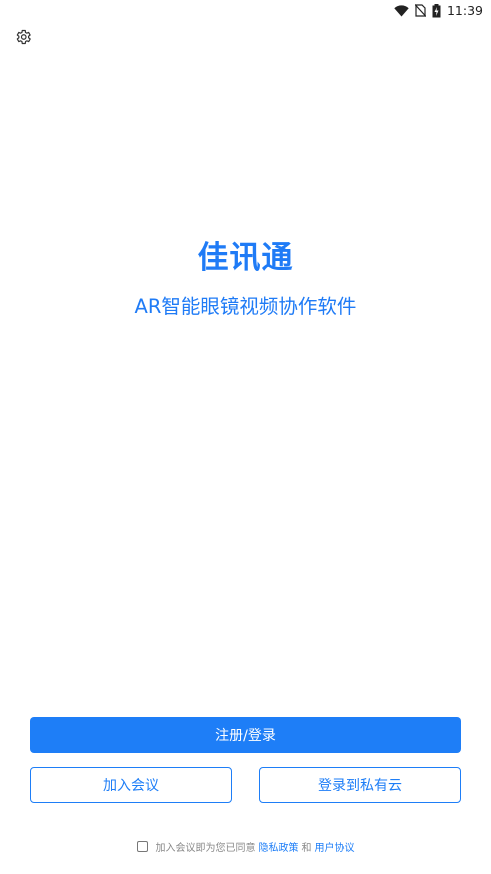 This screenshot has height=874, width=491. Describe the element at coordinates (306, 848) in the screenshot. I see `agreement-and-text: 和` at that location.